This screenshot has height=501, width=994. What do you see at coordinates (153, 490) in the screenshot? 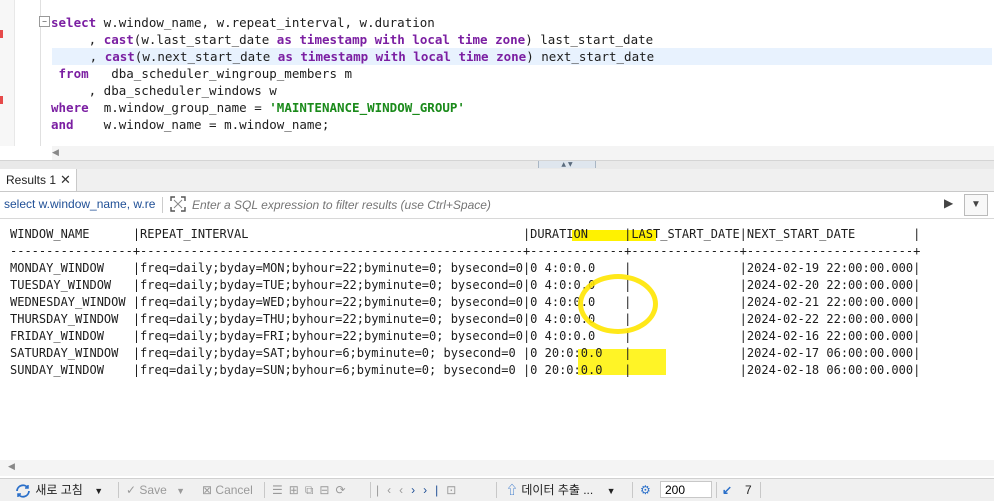
I see `save-label: Save` at bounding box center [153, 490].